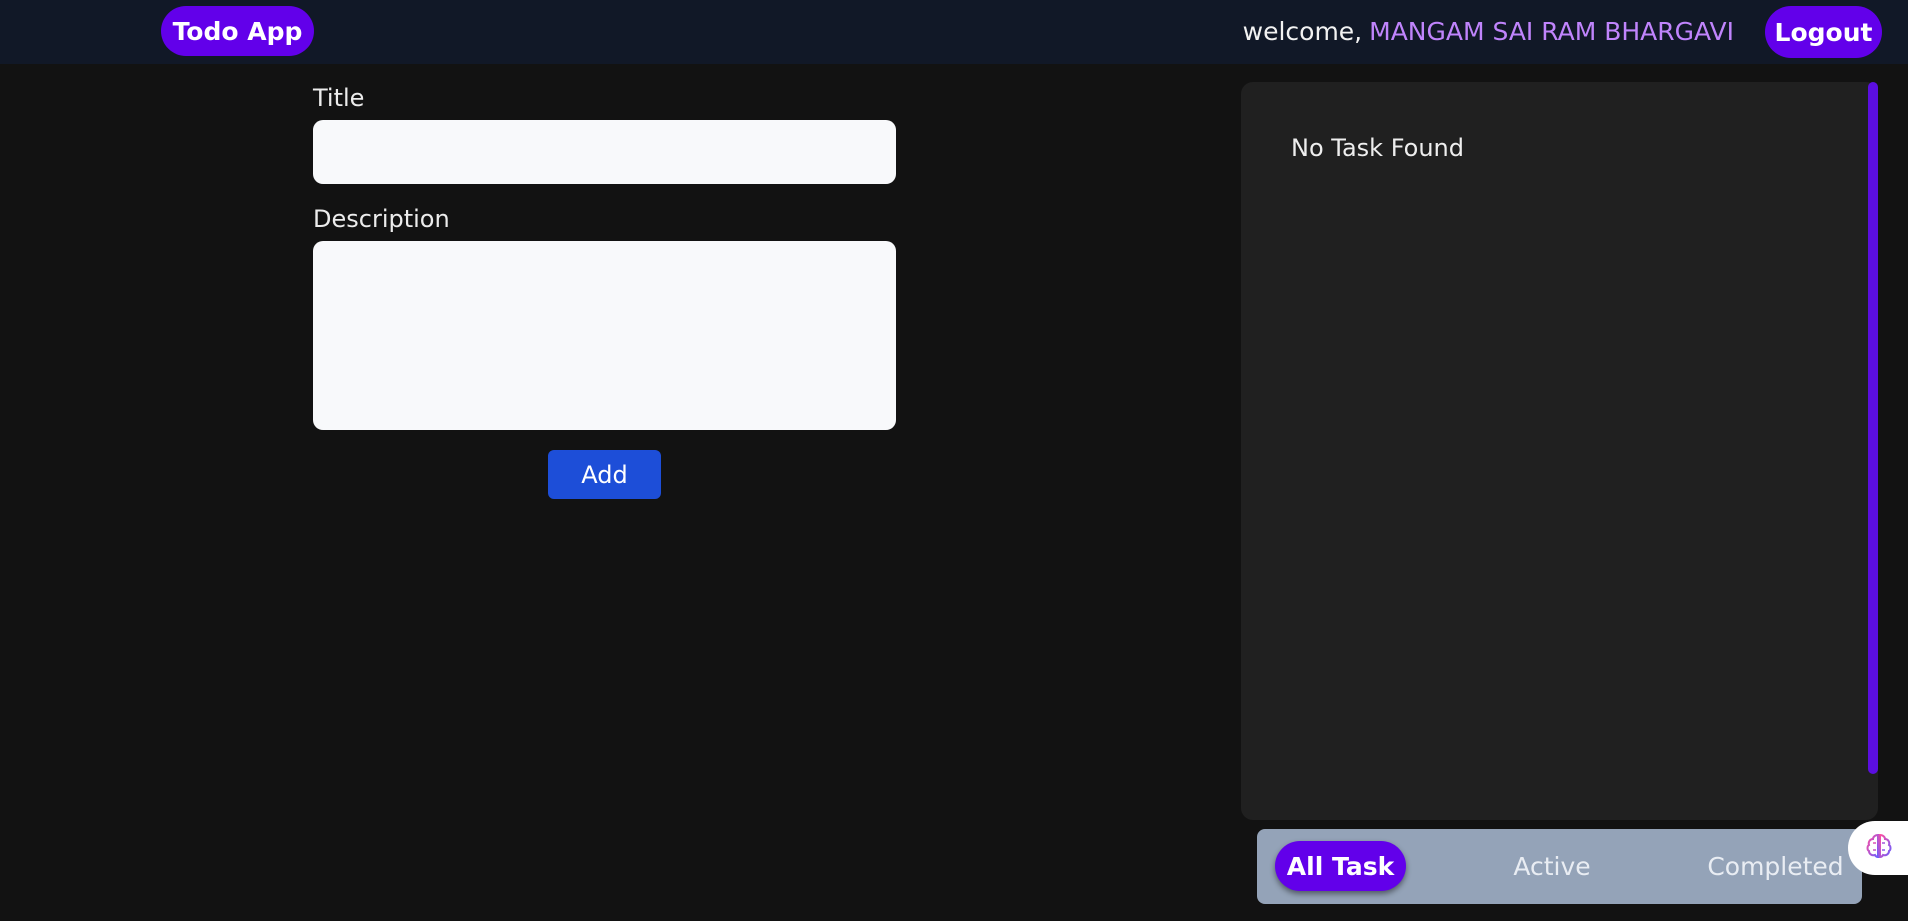 Image resolution: width=1908 pixels, height=921 pixels. I want to click on description-label: Description, so click(381, 219).